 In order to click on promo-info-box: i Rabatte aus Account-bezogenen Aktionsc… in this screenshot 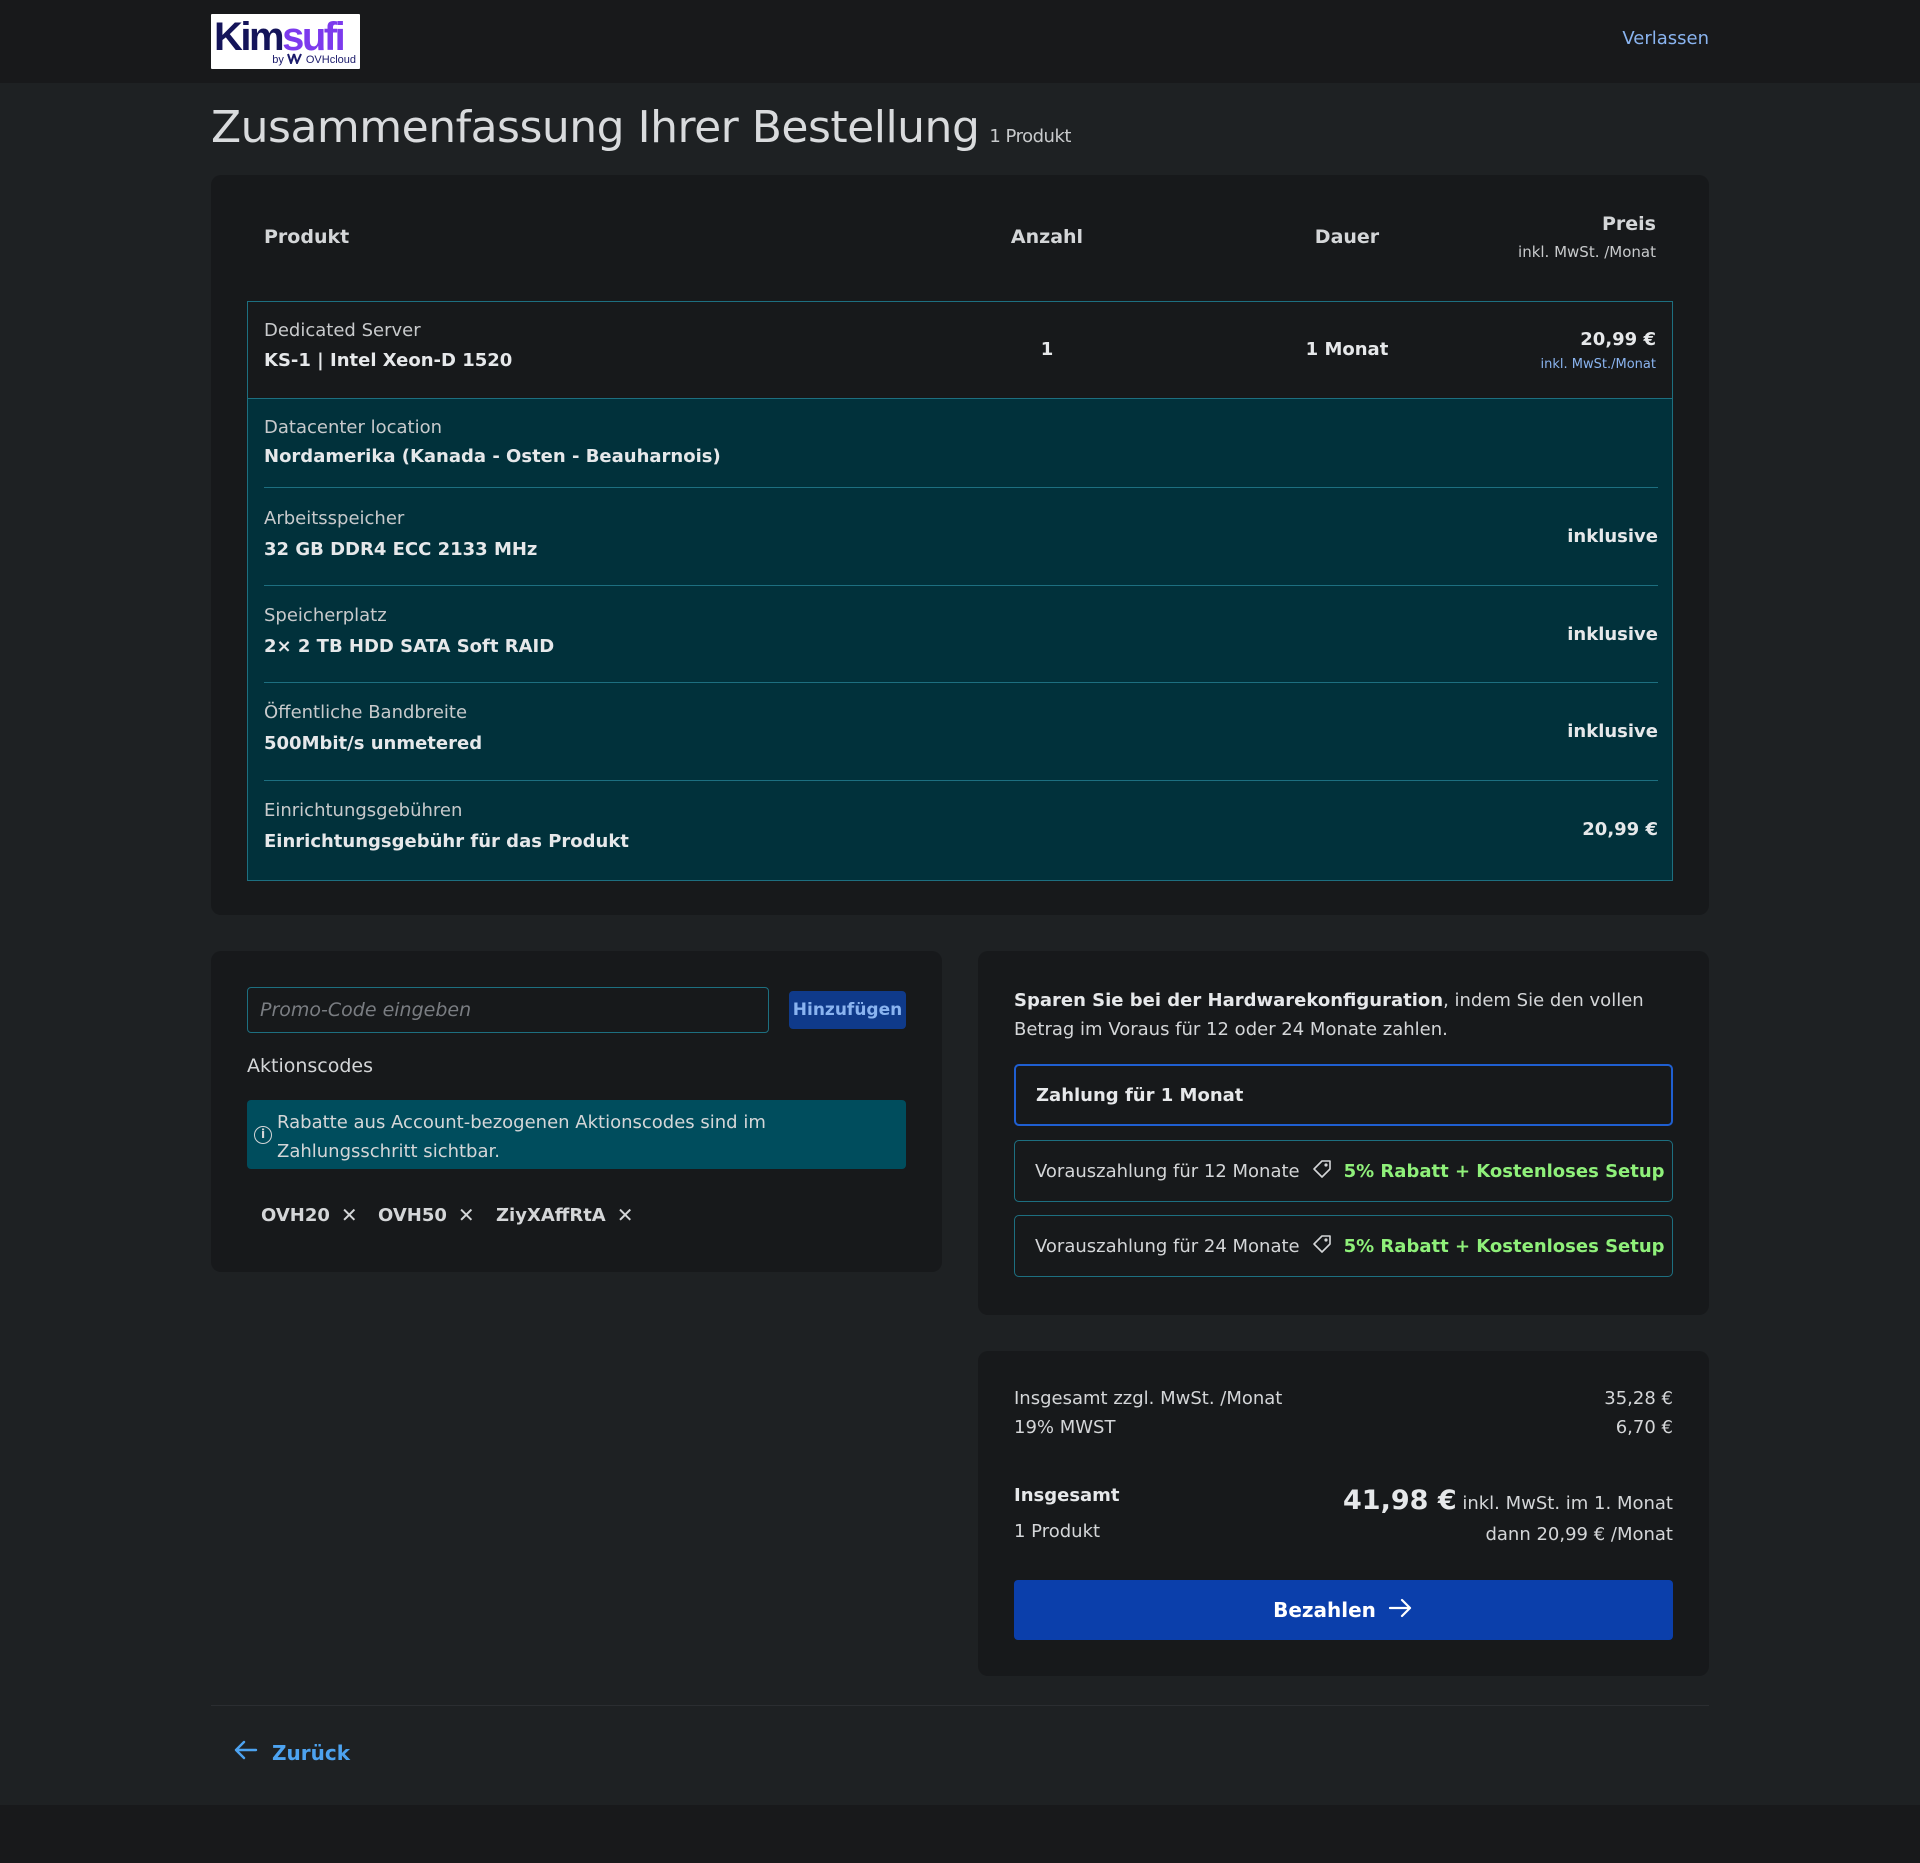, I will do `click(576, 1134)`.